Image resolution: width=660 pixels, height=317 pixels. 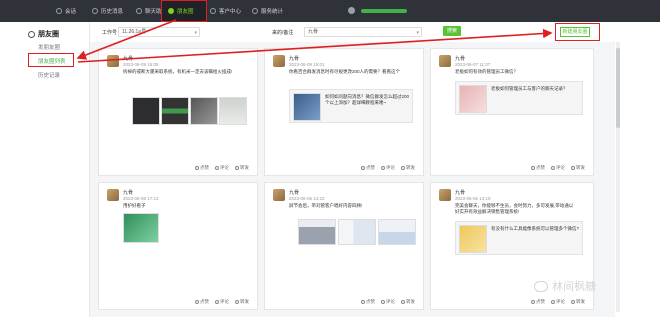 I want to click on wechat-icon, so click(x=541, y=286).